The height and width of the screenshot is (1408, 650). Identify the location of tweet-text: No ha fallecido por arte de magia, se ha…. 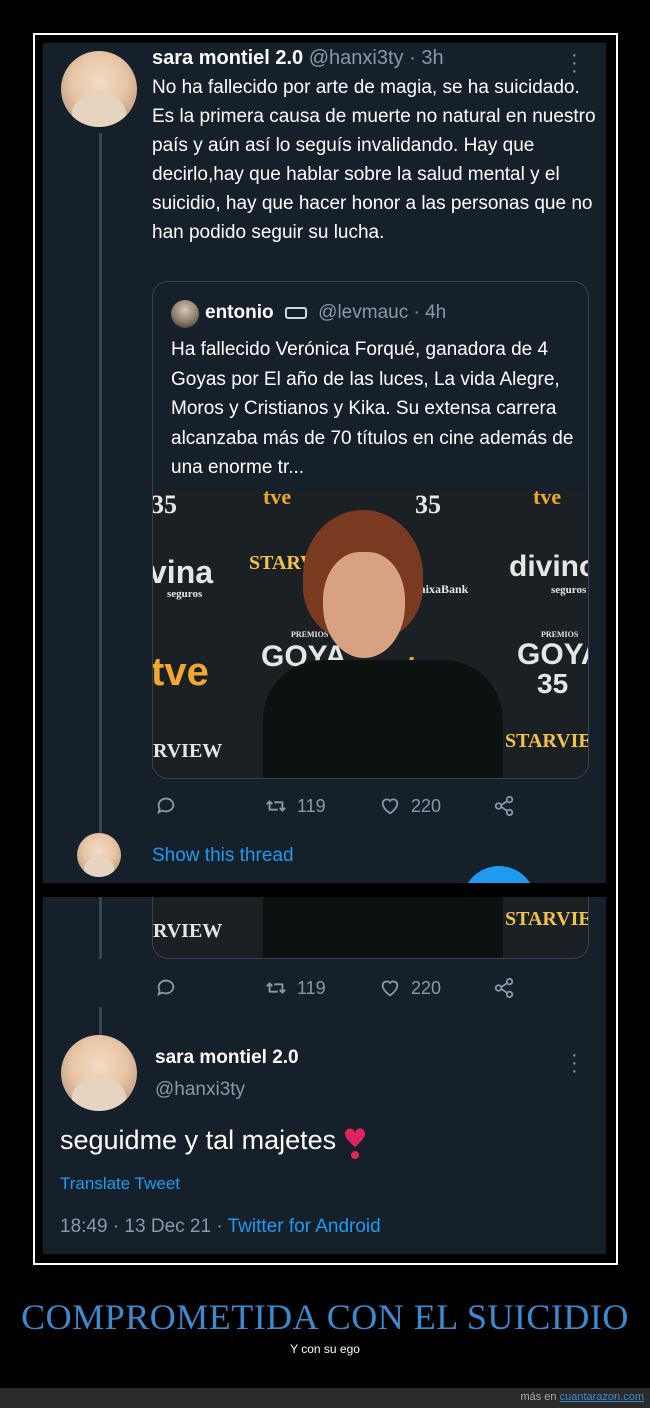
(374, 160).